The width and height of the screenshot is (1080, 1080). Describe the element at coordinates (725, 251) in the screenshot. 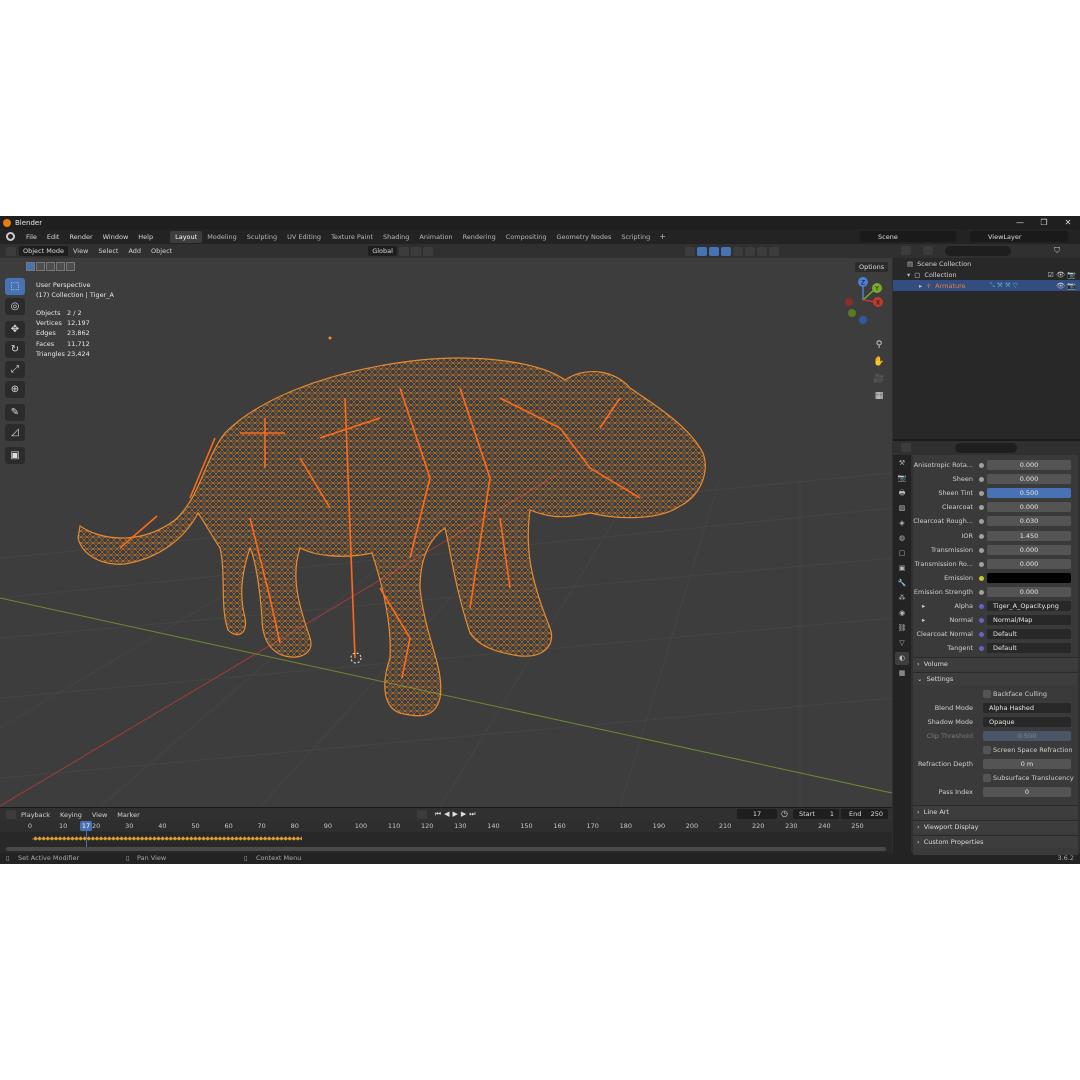

I see `xray-toggle-icon` at that location.